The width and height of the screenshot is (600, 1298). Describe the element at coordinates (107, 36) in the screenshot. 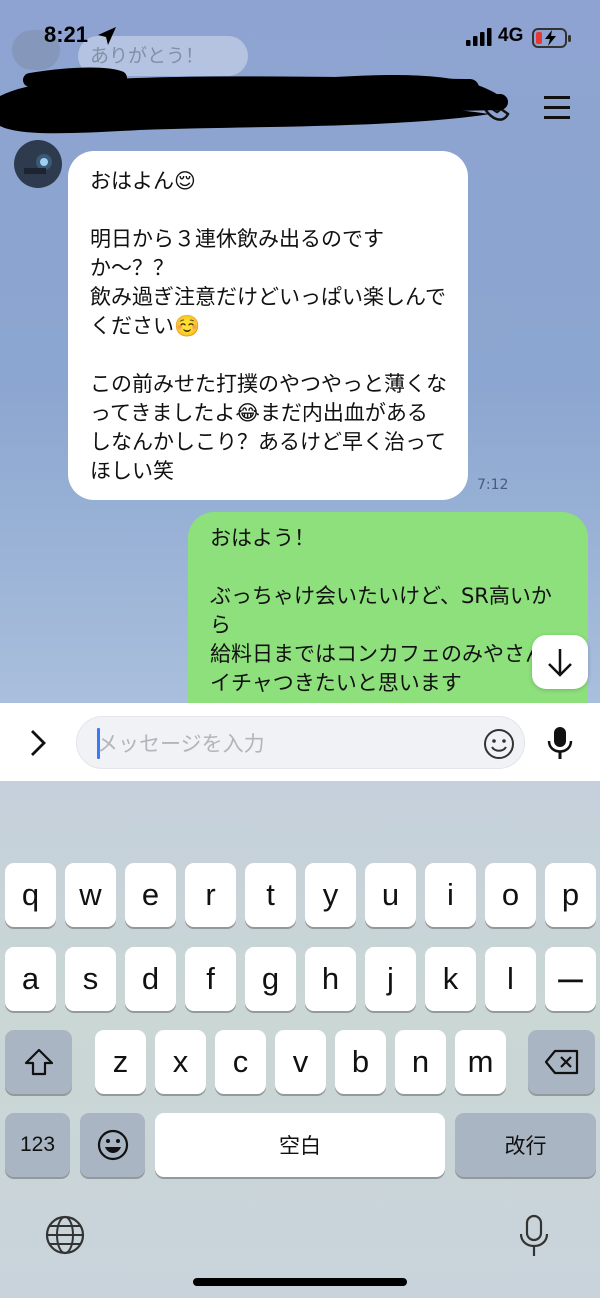

I see `location-arrow-icon` at that location.